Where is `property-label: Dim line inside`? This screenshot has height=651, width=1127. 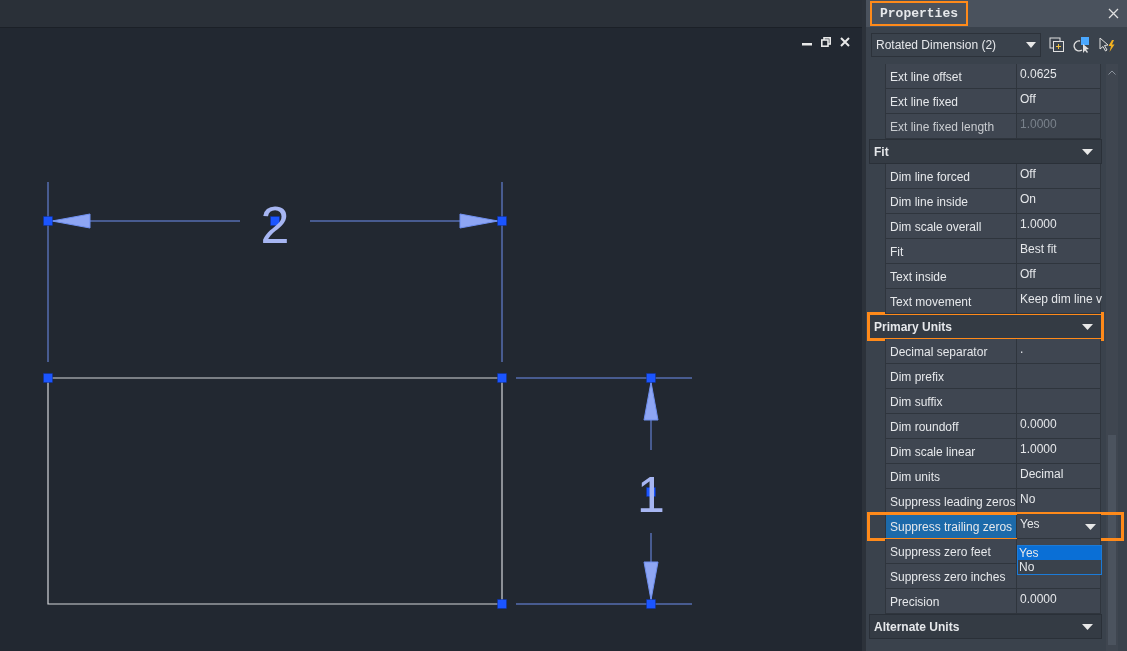 property-label: Dim line inside is located at coordinates (951, 201).